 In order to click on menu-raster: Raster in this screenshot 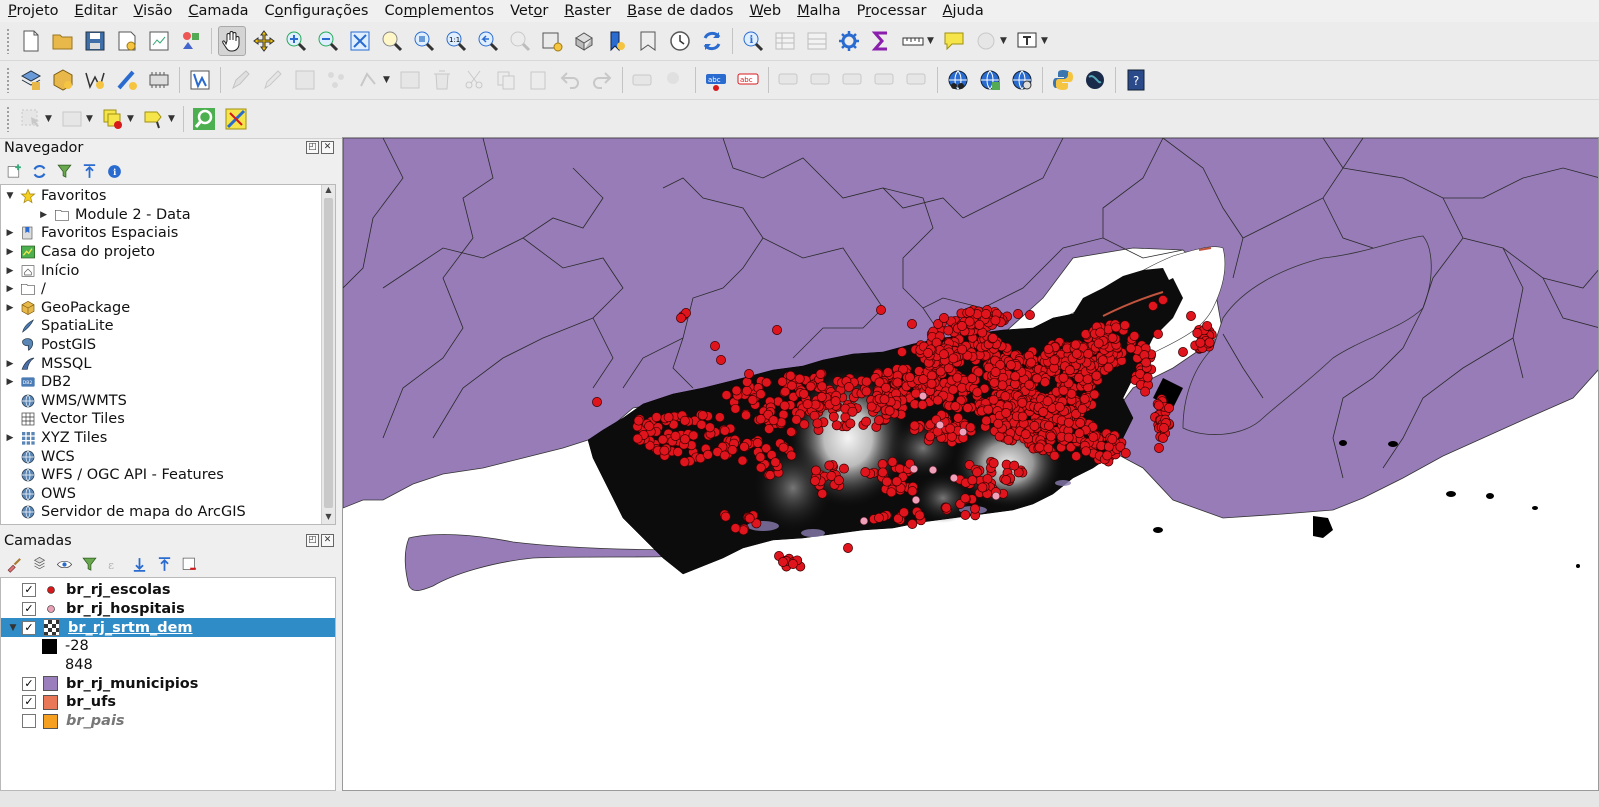, I will do `click(587, 11)`.